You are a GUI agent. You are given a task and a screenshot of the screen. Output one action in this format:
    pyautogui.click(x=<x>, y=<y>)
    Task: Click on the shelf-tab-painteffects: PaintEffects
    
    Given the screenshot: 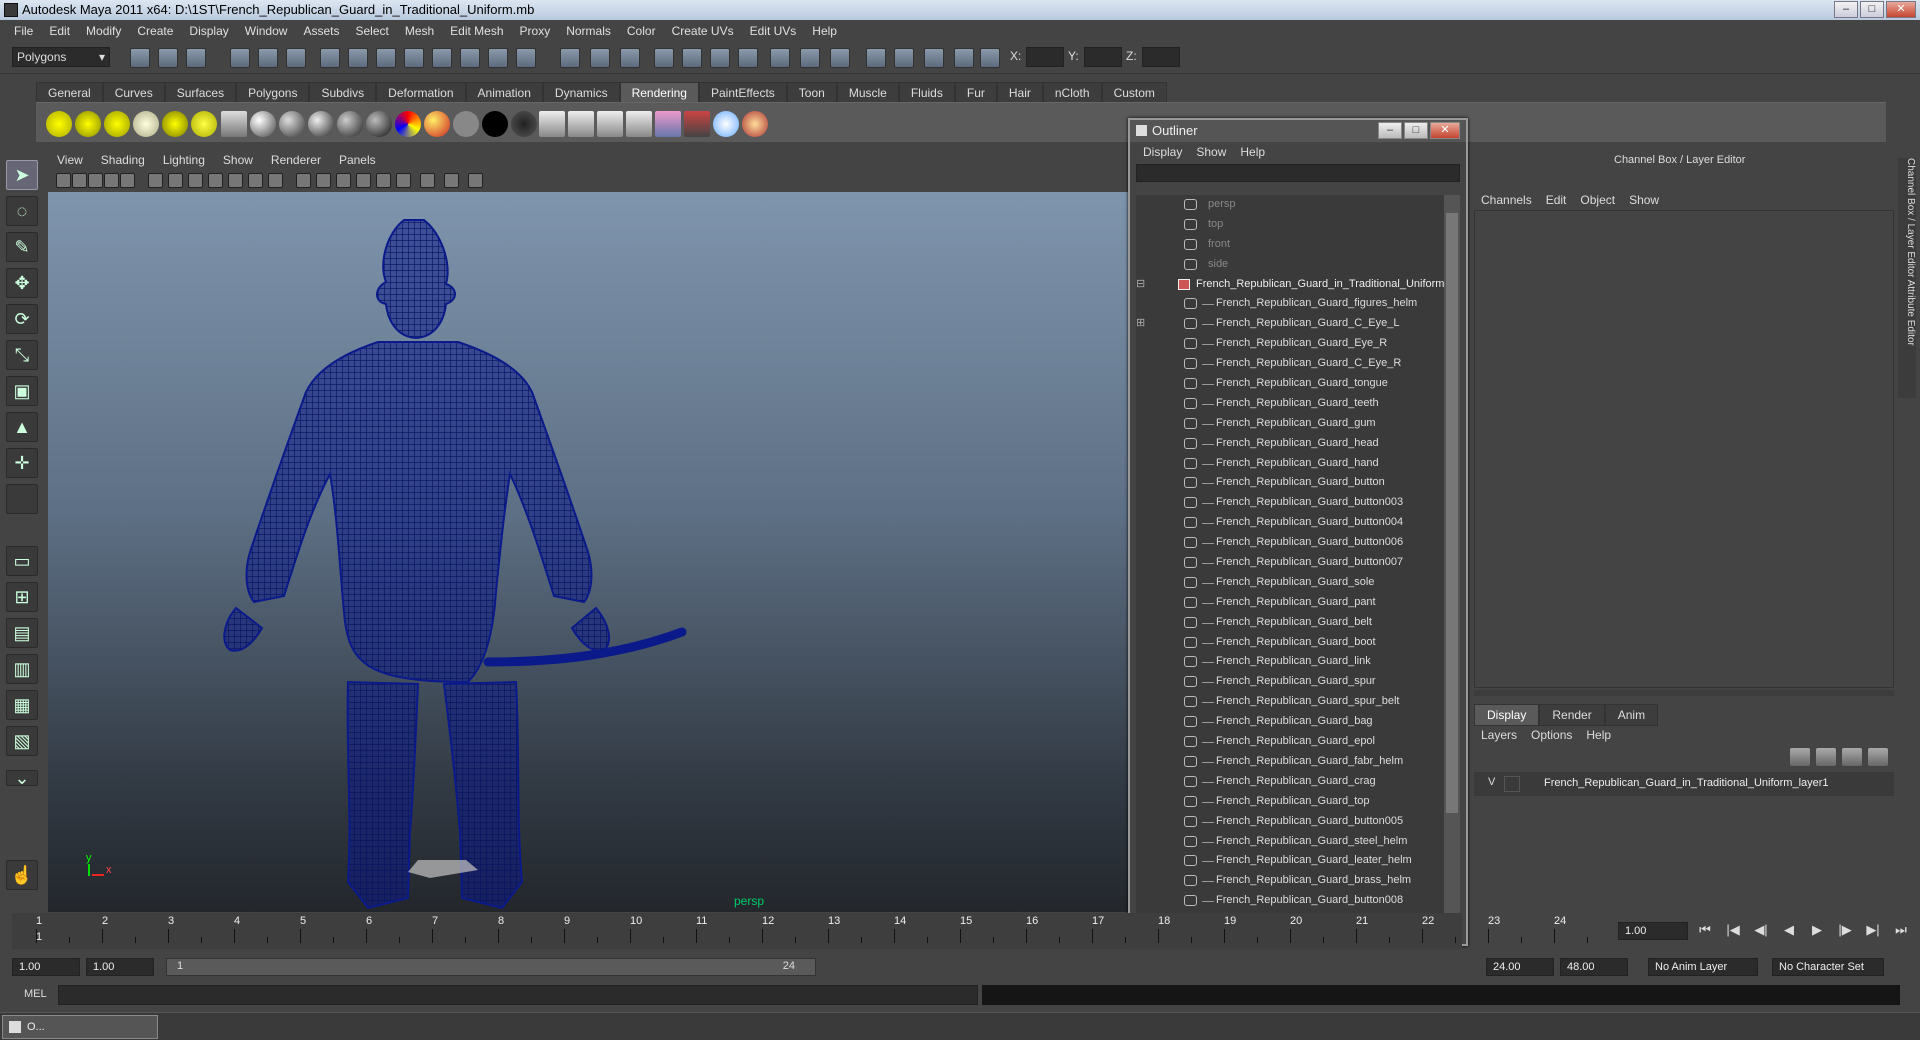 What is the action you would take?
    pyautogui.click(x=742, y=92)
    